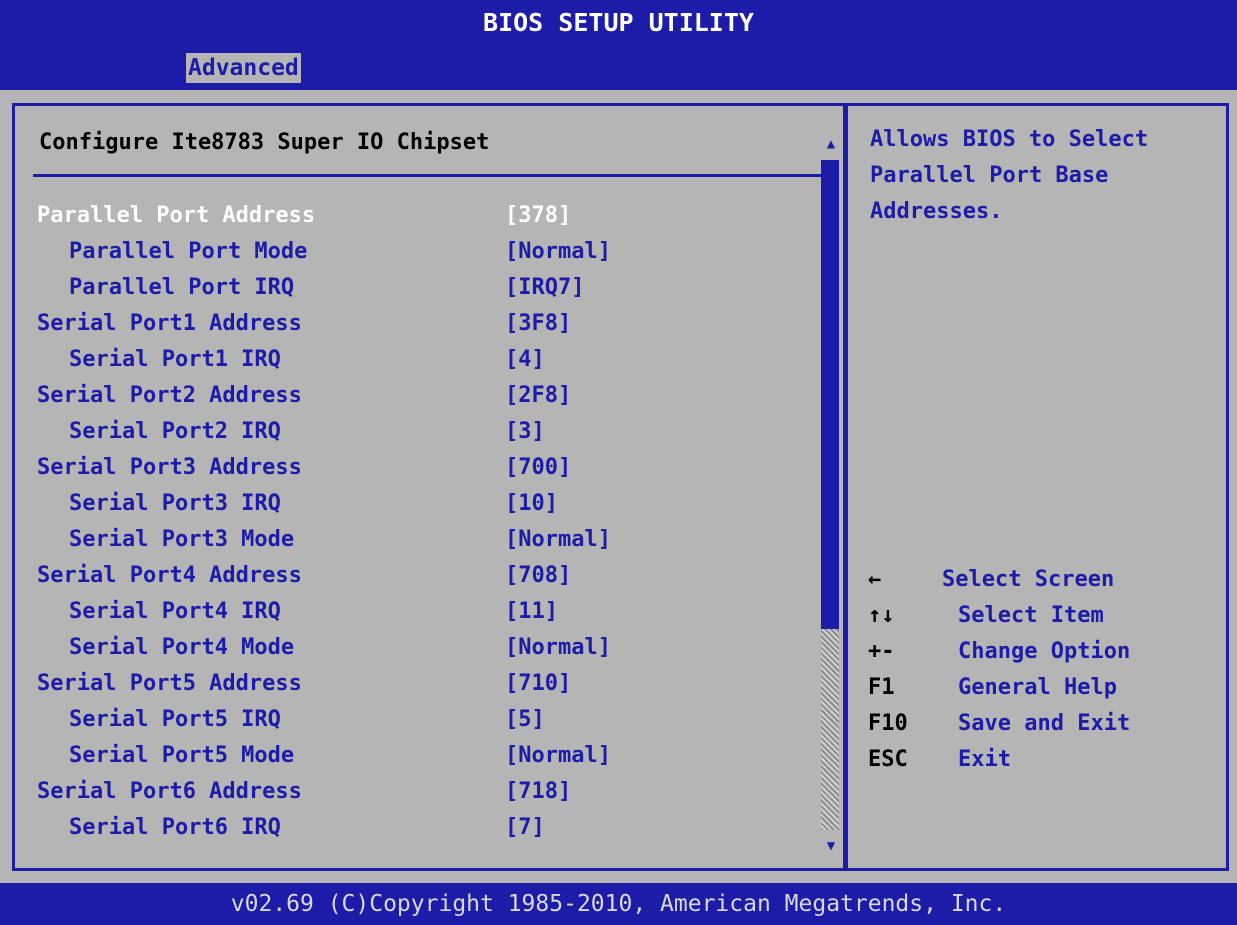  What do you see at coordinates (169, 323) in the screenshot?
I see `setting-label: Serial Port1 Address` at bounding box center [169, 323].